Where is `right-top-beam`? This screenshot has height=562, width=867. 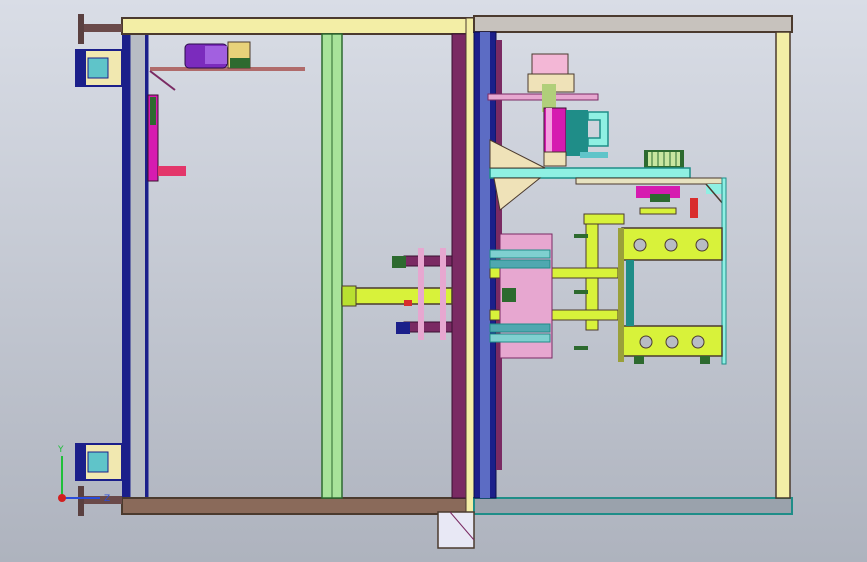
right-top-beam is located at coordinates (633, 24).